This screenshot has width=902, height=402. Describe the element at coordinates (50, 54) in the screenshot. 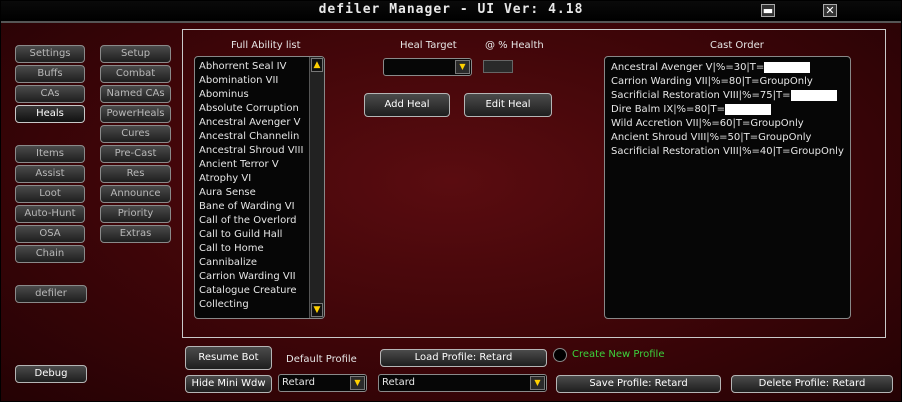

I see `nav-settings-button: Settings` at that location.